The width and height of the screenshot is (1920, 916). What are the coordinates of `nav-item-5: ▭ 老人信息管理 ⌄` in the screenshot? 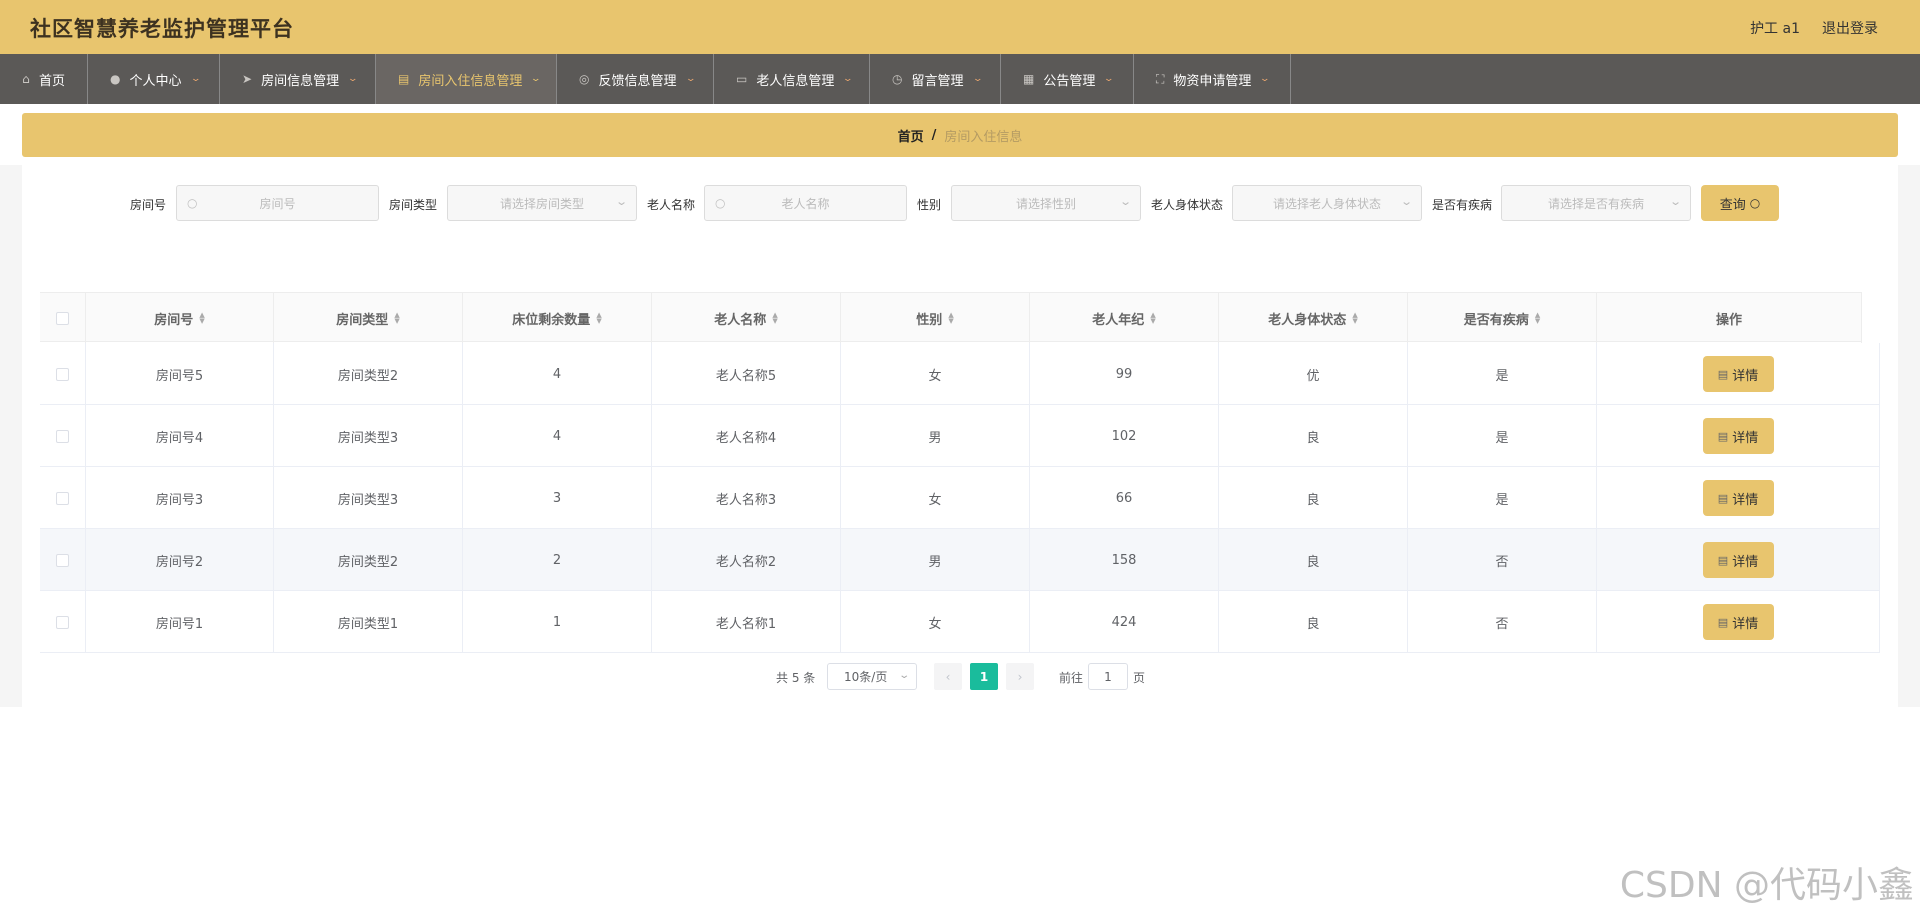 It's located at (792, 79).